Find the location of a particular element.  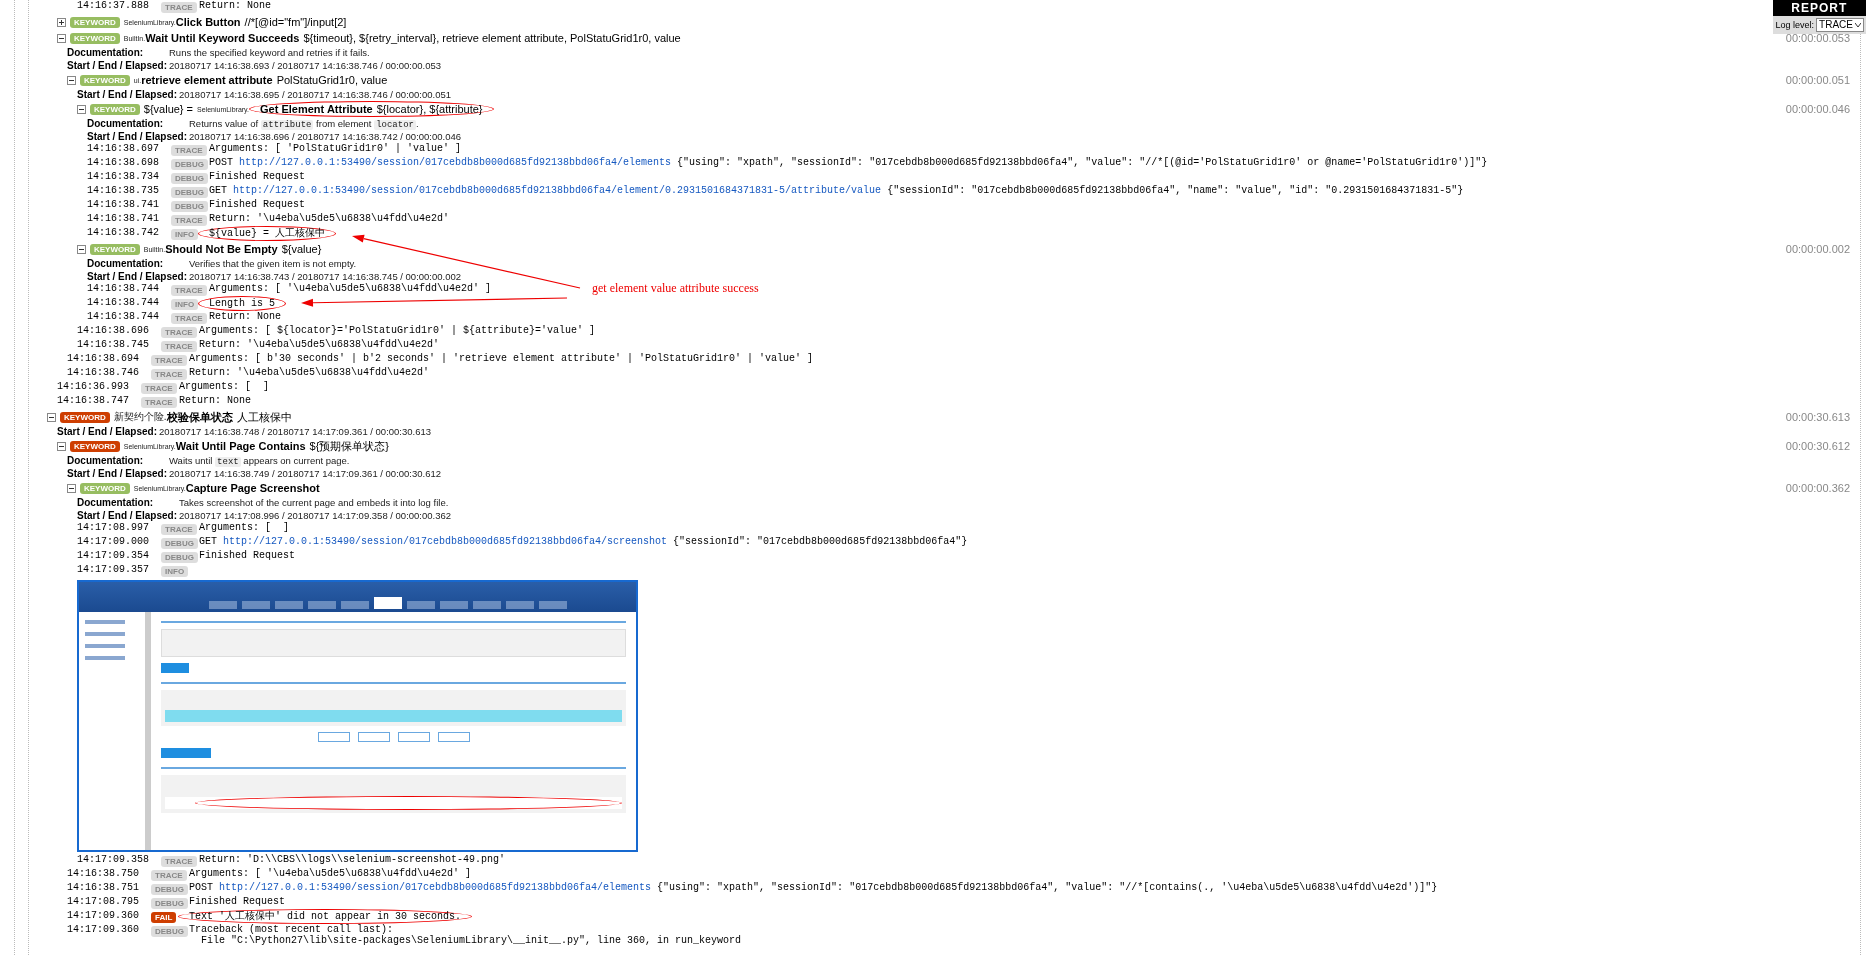

elapsed-time: 00:00:00.002 is located at coordinates (1817, 249).